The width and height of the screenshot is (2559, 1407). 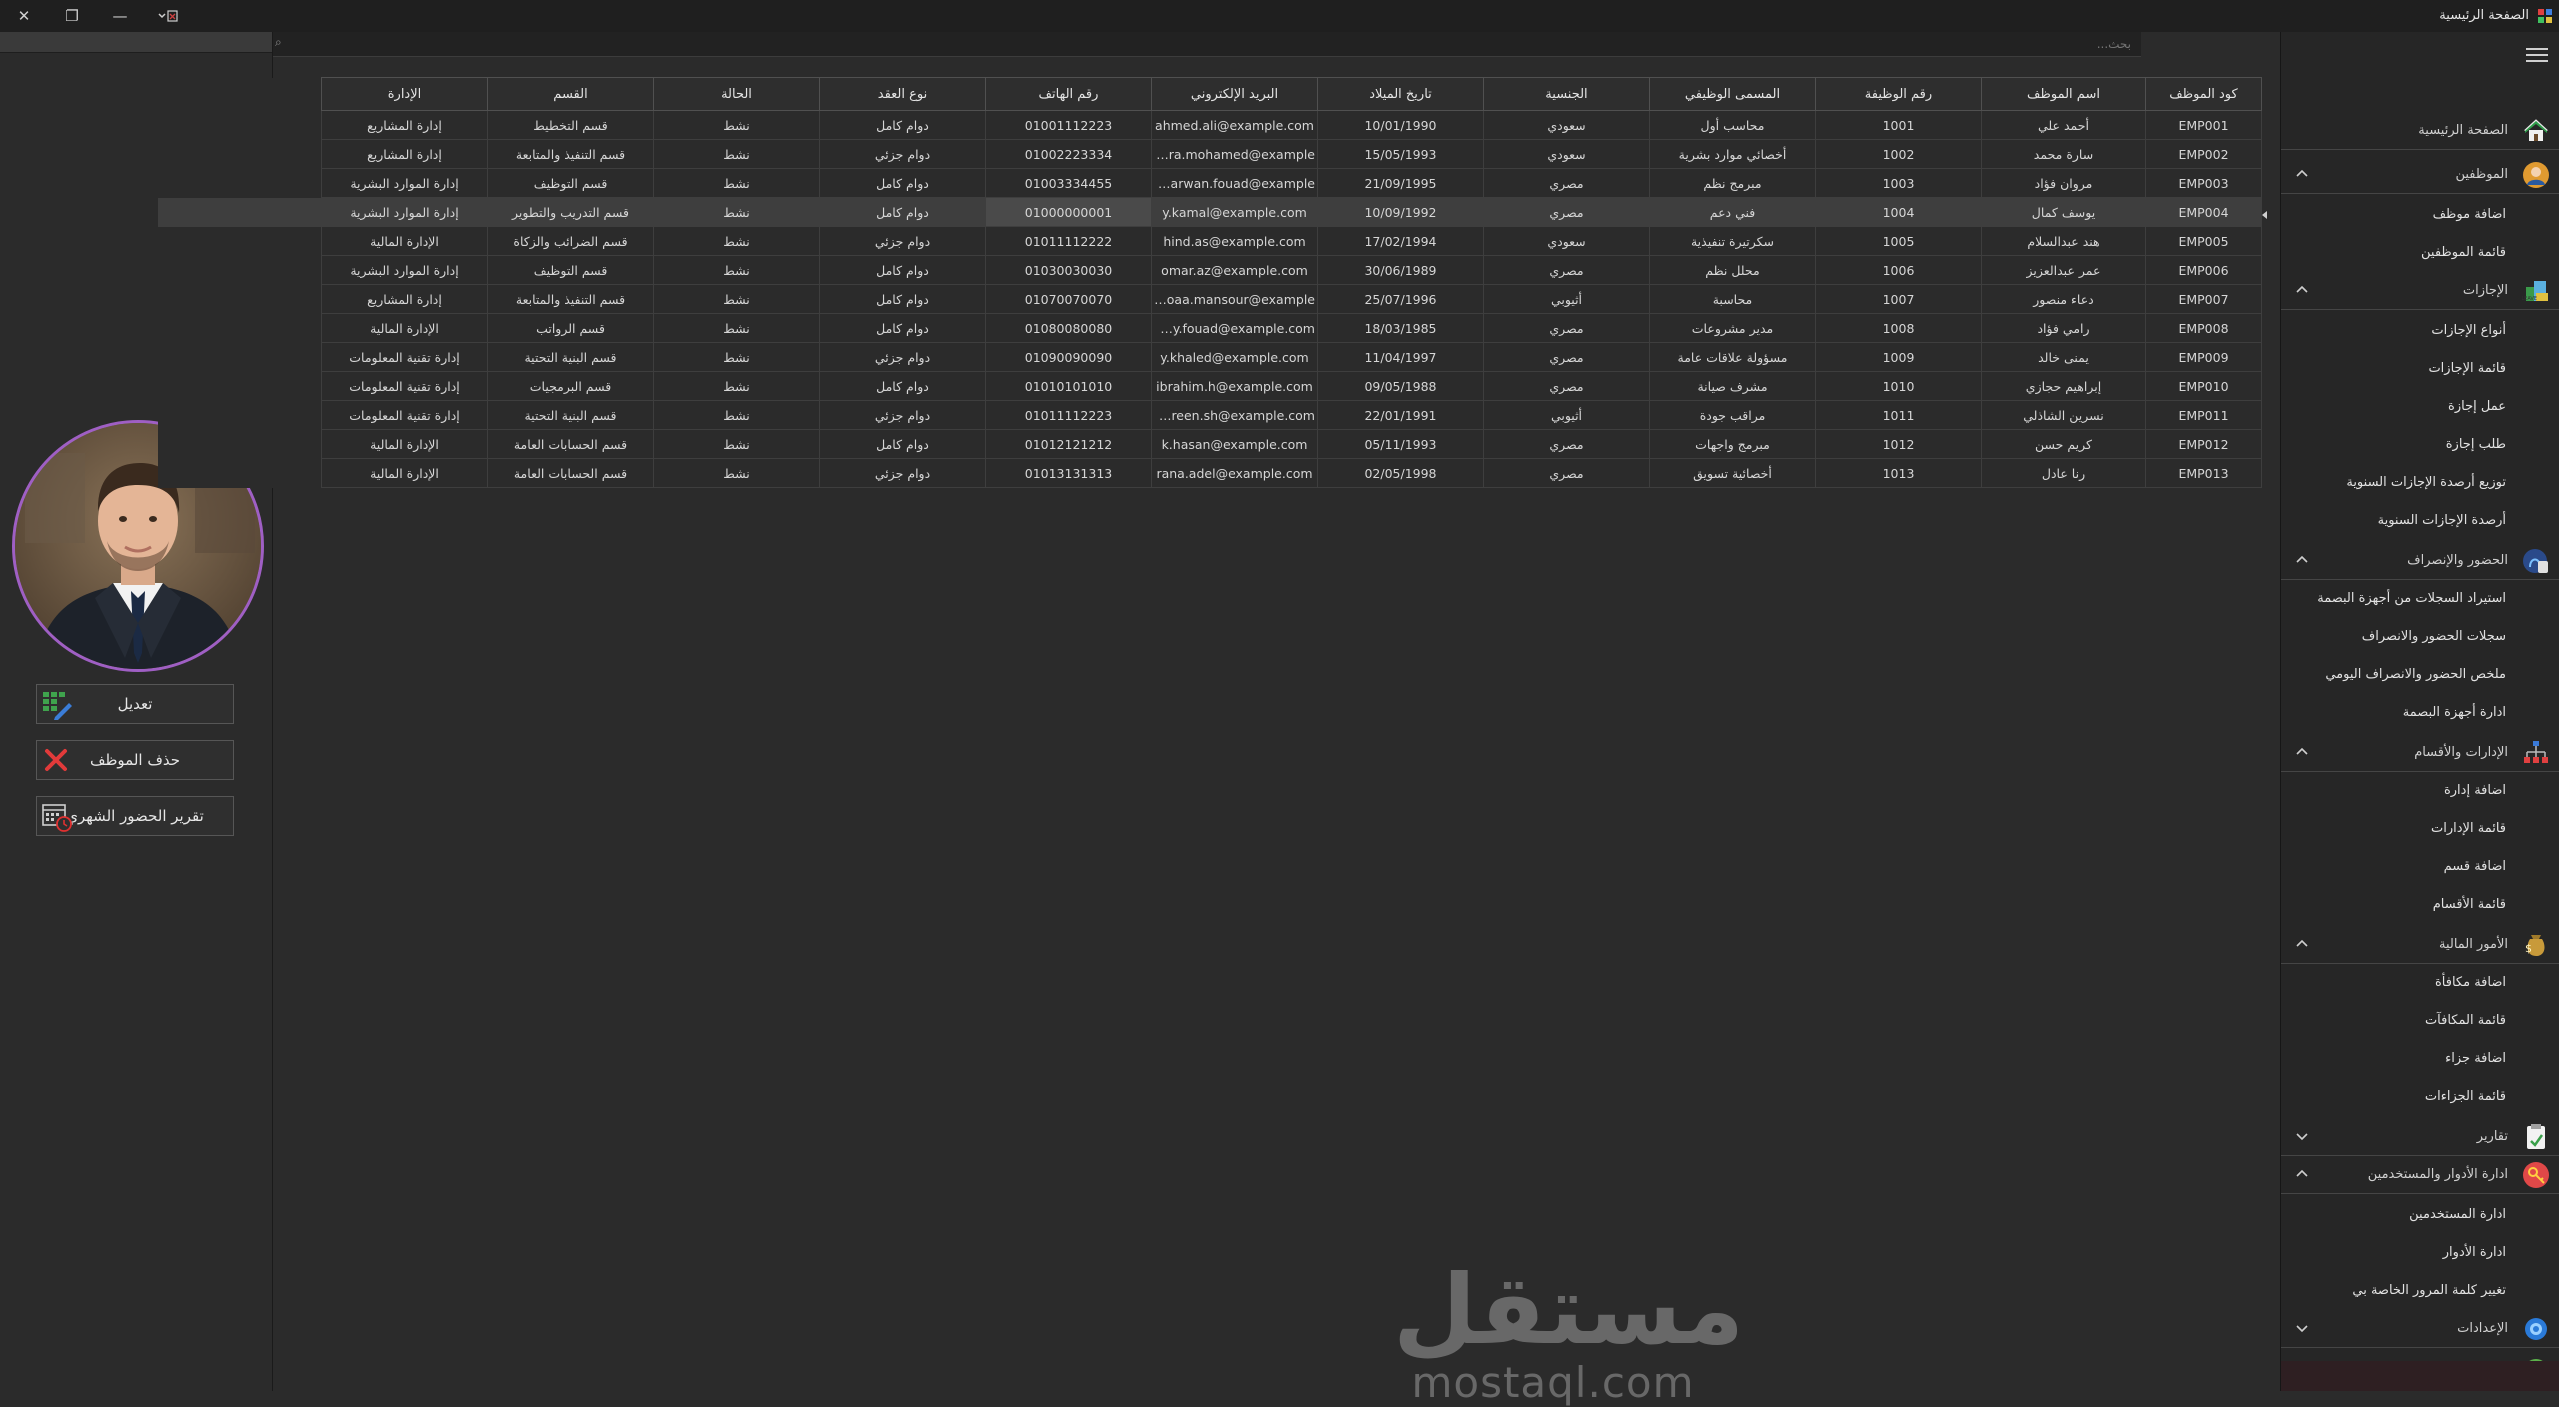 What do you see at coordinates (1732, 473) in the screenshot?
I see `table-cell: أخصائية تسويق` at bounding box center [1732, 473].